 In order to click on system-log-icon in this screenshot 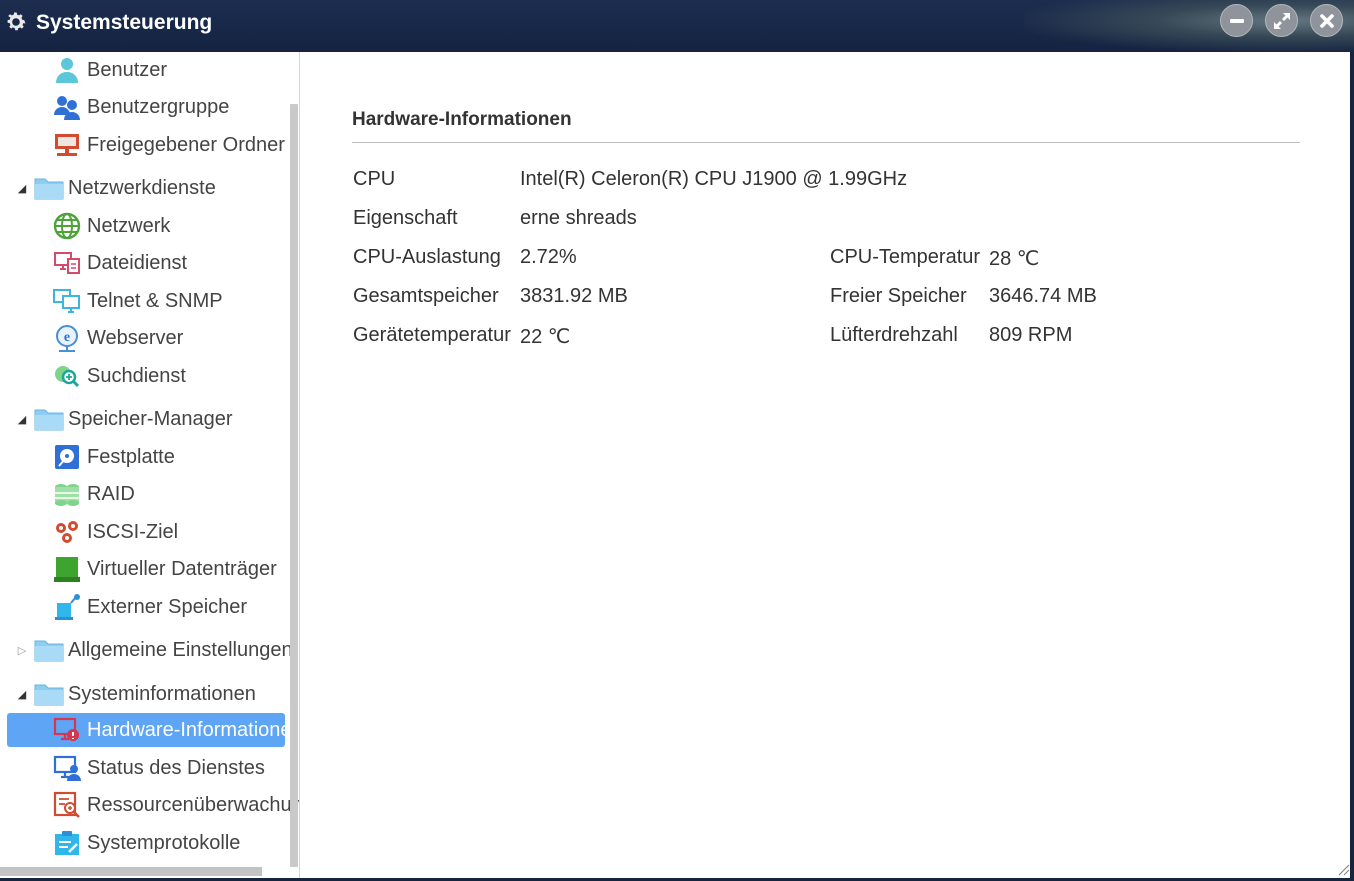, I will do `click(67, 843)`.